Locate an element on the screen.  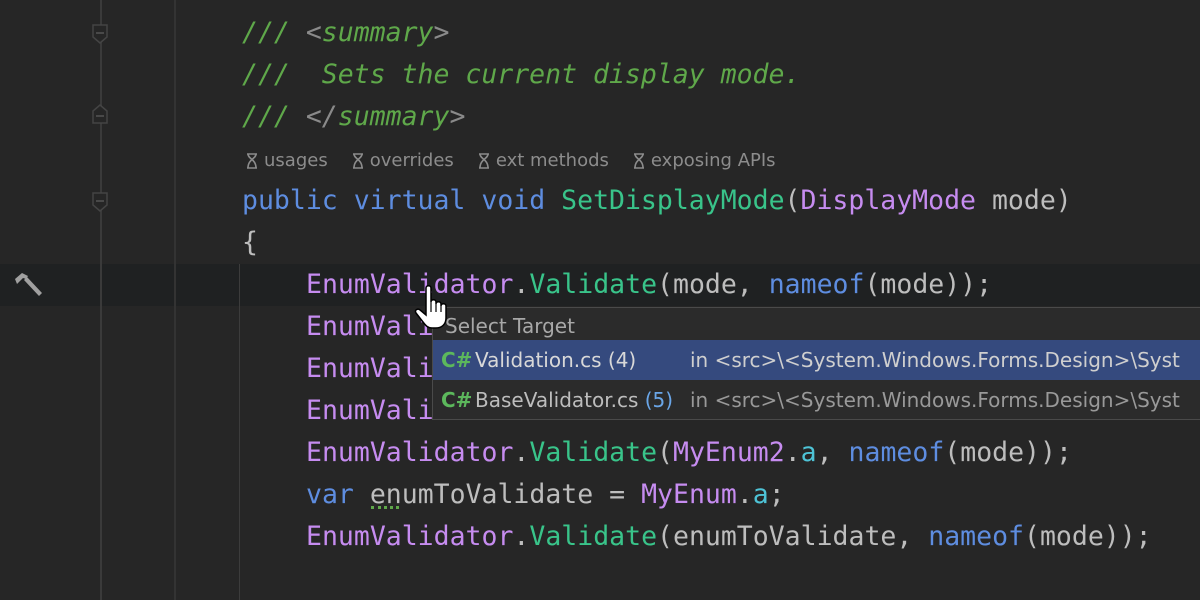
hint-label: overrides is located at coordinates (411, 160).